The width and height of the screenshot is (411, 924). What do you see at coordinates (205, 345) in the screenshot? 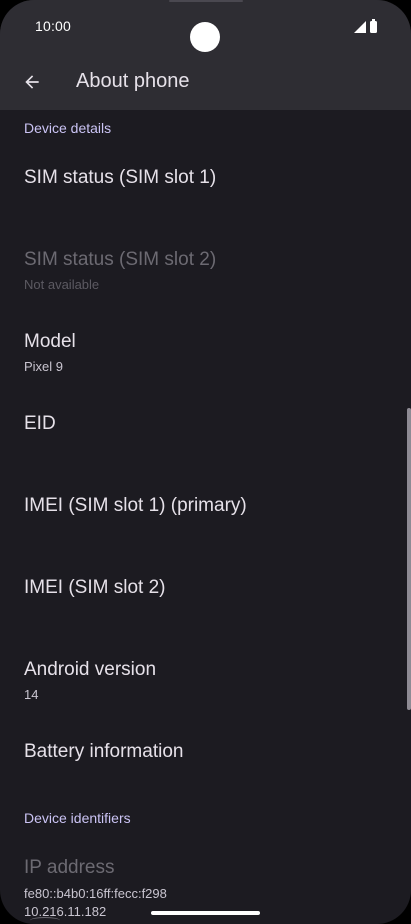
I see `pref-model: Model Pixel 9` at bounding box center [205, 345].